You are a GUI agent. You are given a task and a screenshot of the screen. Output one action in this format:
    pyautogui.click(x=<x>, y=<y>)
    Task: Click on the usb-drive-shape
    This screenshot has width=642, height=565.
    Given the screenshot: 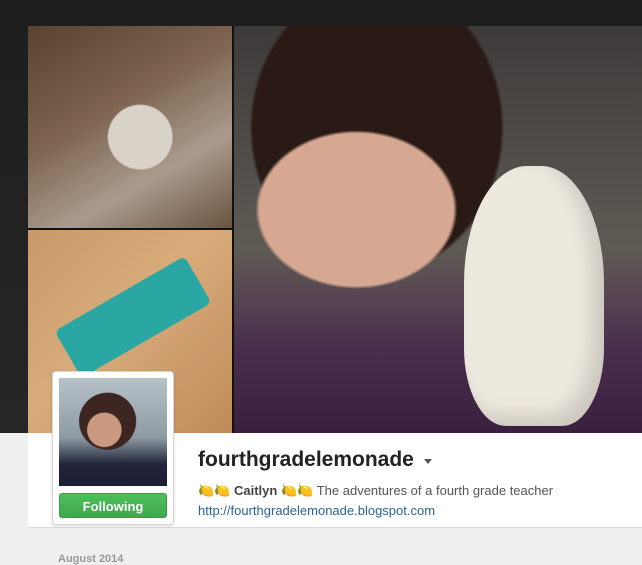 What is the action you would take?
    pyautogui.click(x=133, y=317)
    